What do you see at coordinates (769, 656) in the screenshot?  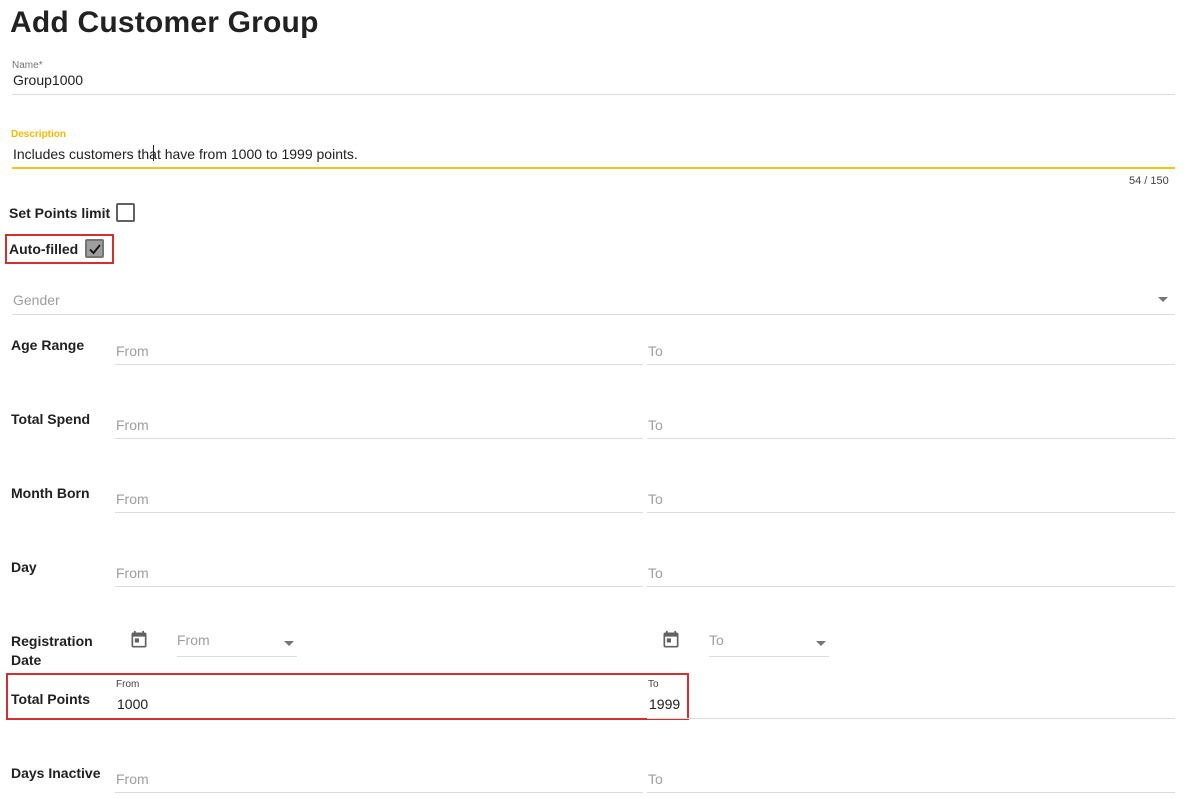 I see `registration-to-underline` at bounding box center [769, 656].